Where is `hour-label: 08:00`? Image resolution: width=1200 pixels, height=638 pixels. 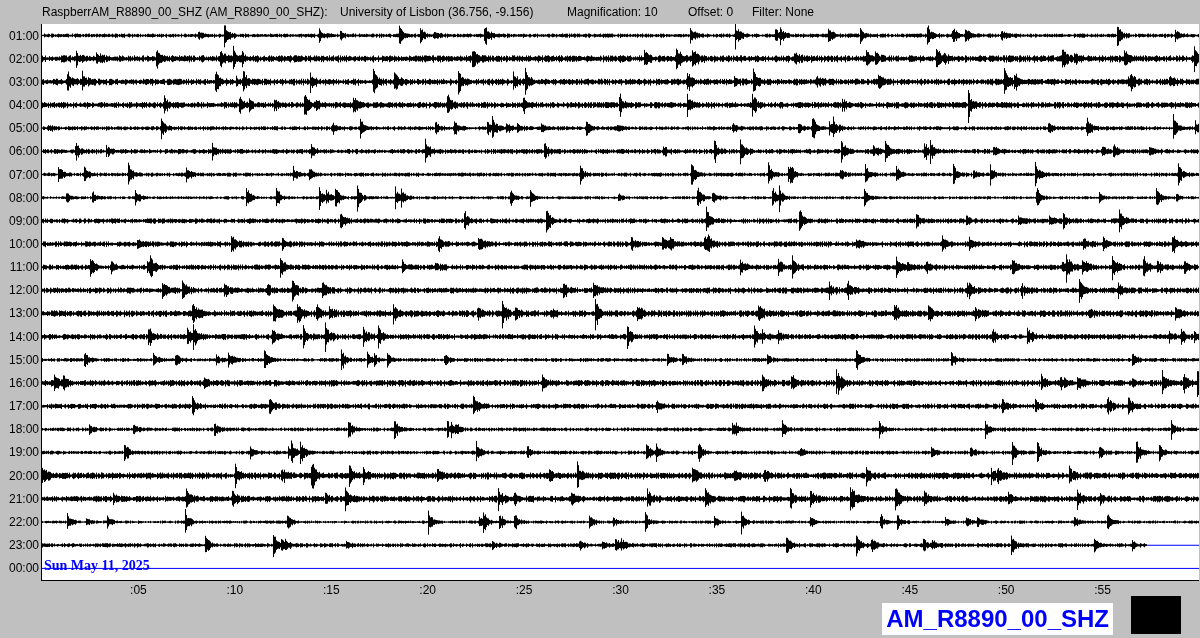
hour-label: 08:00 is located at coordinates (24, 197).